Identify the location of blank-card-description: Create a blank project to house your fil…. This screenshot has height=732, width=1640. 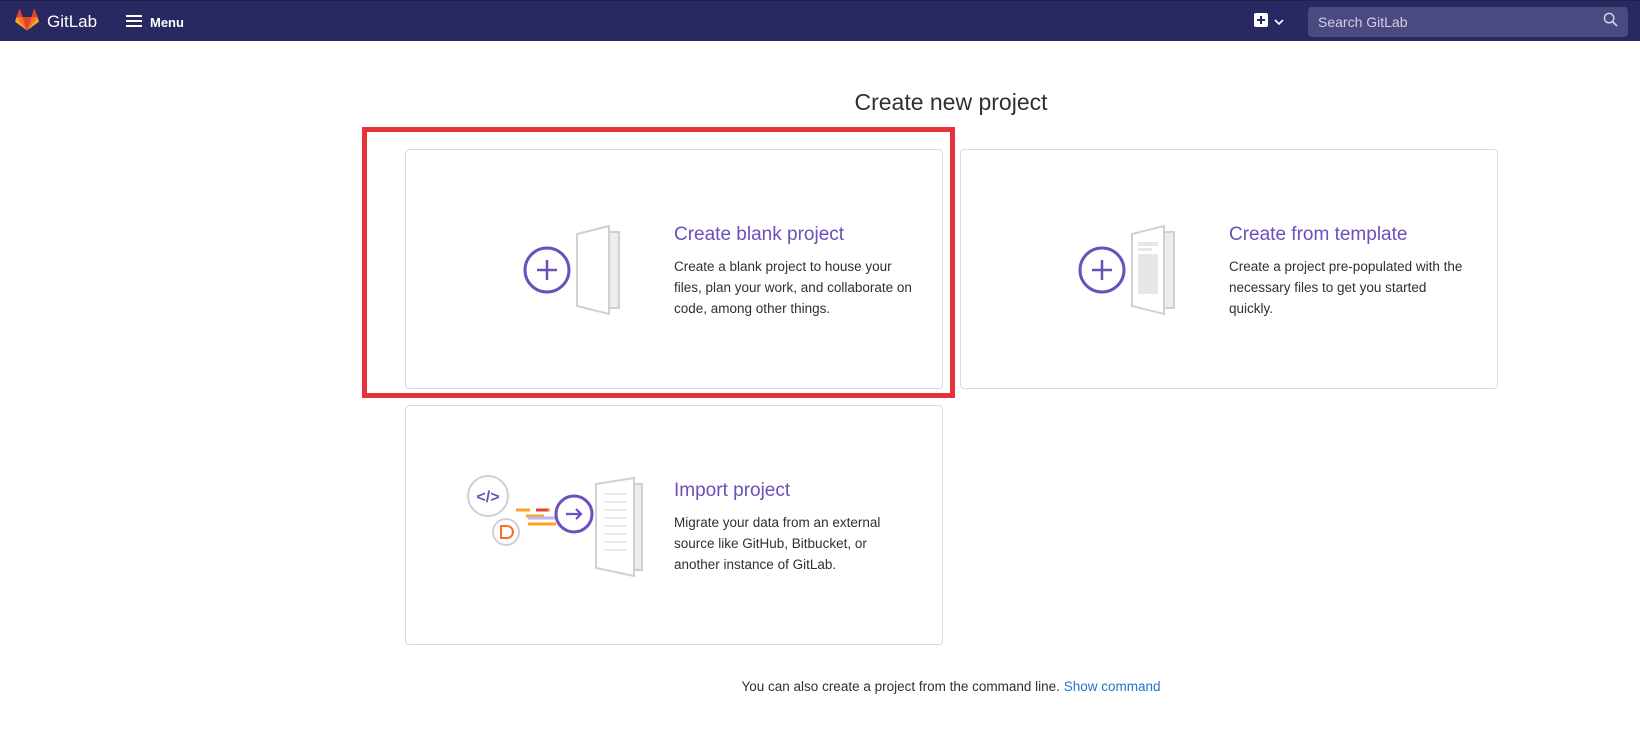
(793, 287).